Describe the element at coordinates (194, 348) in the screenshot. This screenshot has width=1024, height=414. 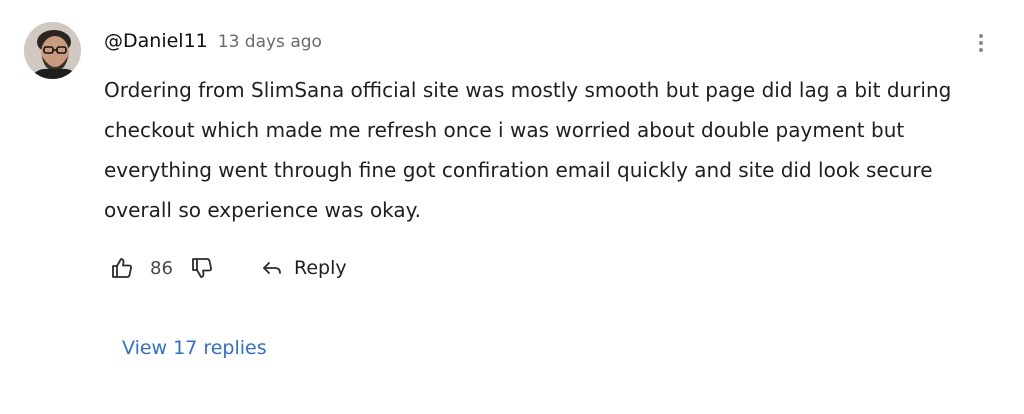
I see `view-replies-link: View 17 replies` at that location.